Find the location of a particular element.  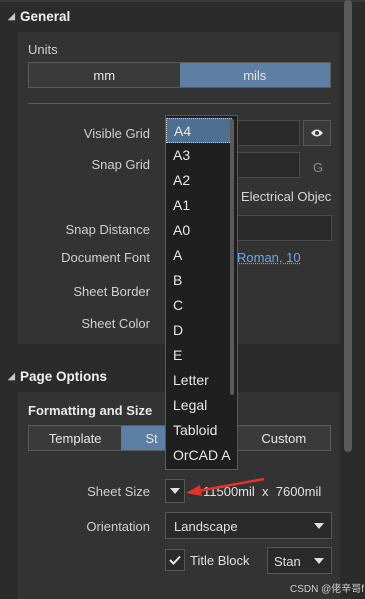

units-mils-button: mils is located at coordinates (254, 75).